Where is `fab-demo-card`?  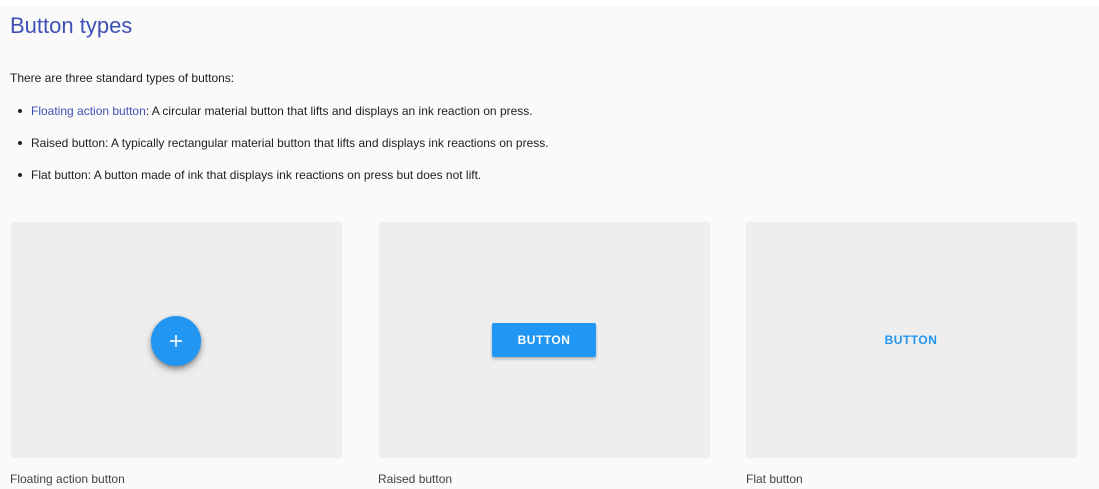
fab-demo-card is located at coordinates (176, 340).